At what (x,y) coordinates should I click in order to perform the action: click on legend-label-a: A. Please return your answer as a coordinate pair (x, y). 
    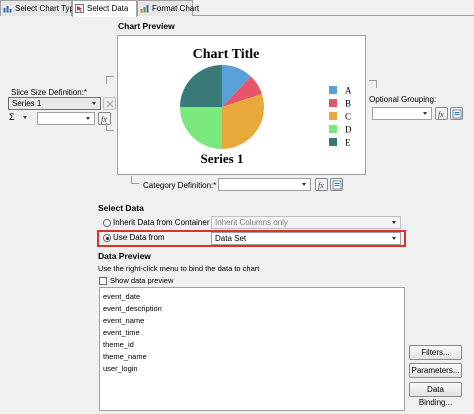
    Looking at the image, I should click on (348, 91).